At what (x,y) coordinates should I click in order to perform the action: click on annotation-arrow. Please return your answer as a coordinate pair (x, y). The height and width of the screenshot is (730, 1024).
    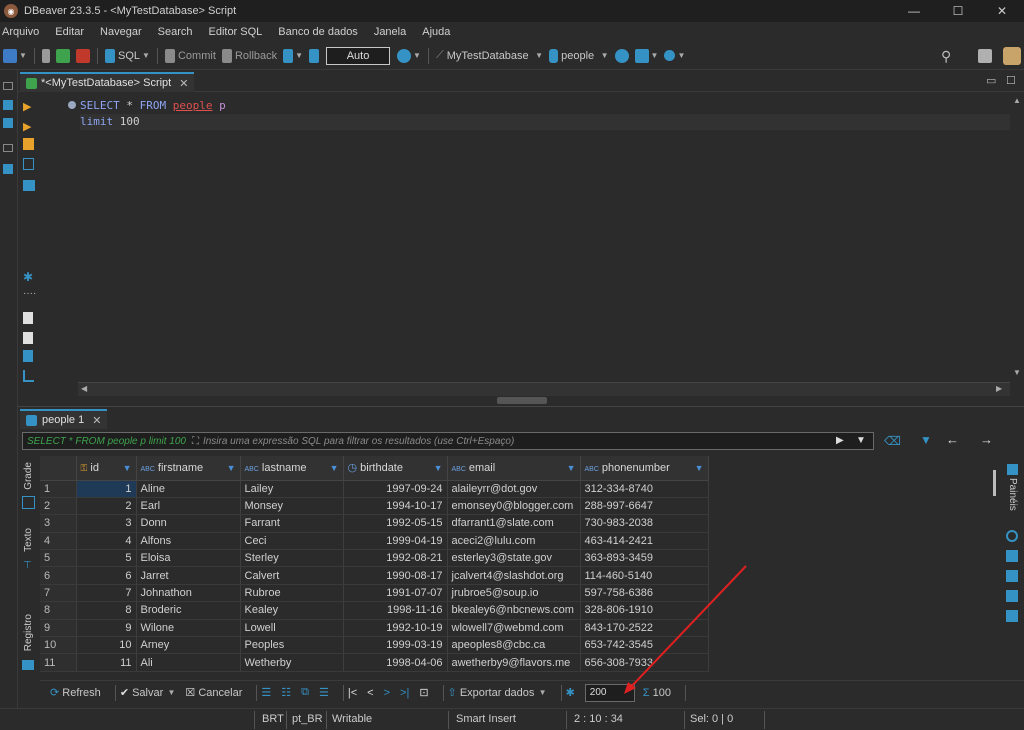
    Looking at the image, I should click on (685, 629).